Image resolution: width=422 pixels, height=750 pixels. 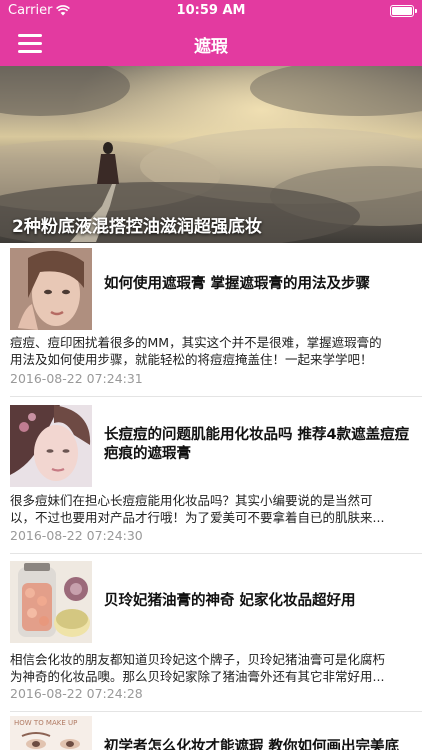 I want to click on battery-icon, so click(x=403, y=11).